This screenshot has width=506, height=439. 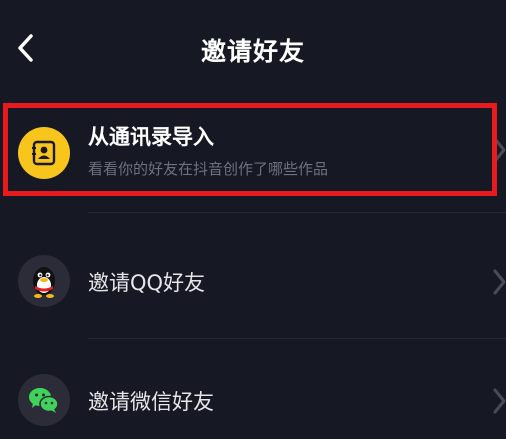 What do you see at coordinates (44, 281) in the screenshot?
I see `qq-penguin-icon` at bounding box center [44, 281].